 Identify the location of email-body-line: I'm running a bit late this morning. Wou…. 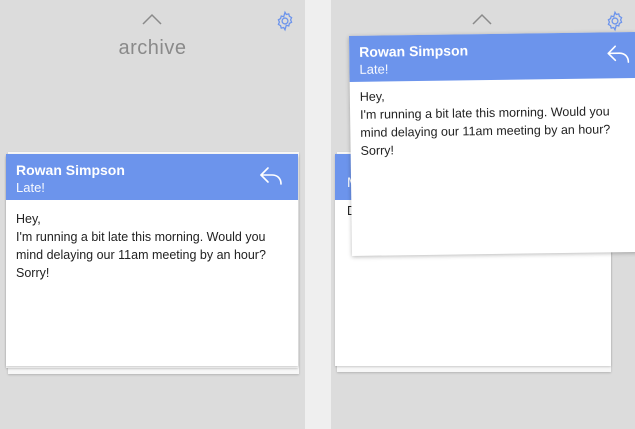
(141, 237).